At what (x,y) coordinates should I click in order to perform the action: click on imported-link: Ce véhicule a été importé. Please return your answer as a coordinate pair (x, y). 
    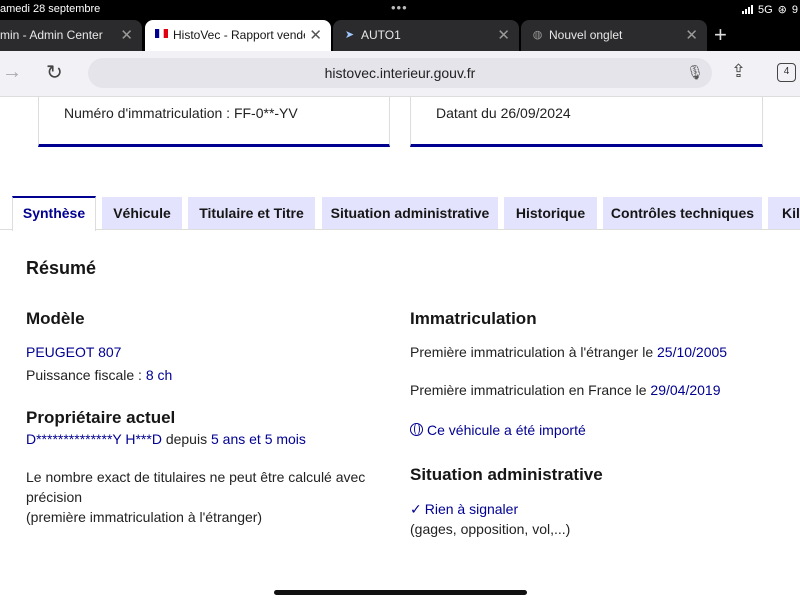
    Looking at the image, I should click on (498, 430).